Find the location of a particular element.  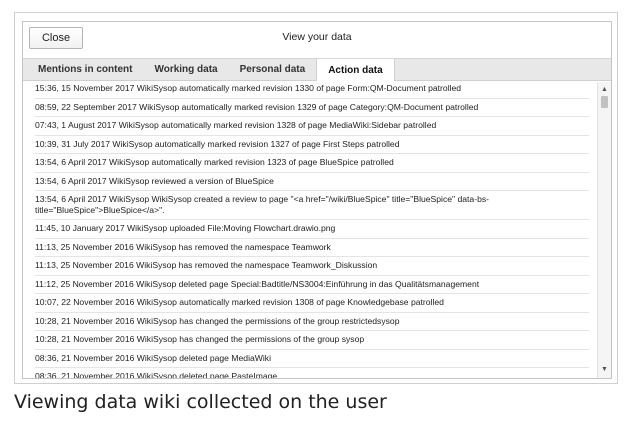

scrollbar: ▲ ▼ is located at coordinates (604, 230).